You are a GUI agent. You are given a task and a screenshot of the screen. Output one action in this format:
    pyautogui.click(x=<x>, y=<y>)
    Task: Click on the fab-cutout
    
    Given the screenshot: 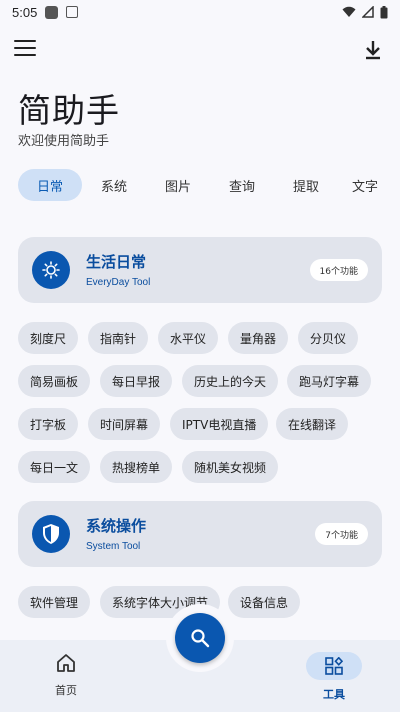 What is the action you would take?
    pyautogui.click(x=200, y=638)
    